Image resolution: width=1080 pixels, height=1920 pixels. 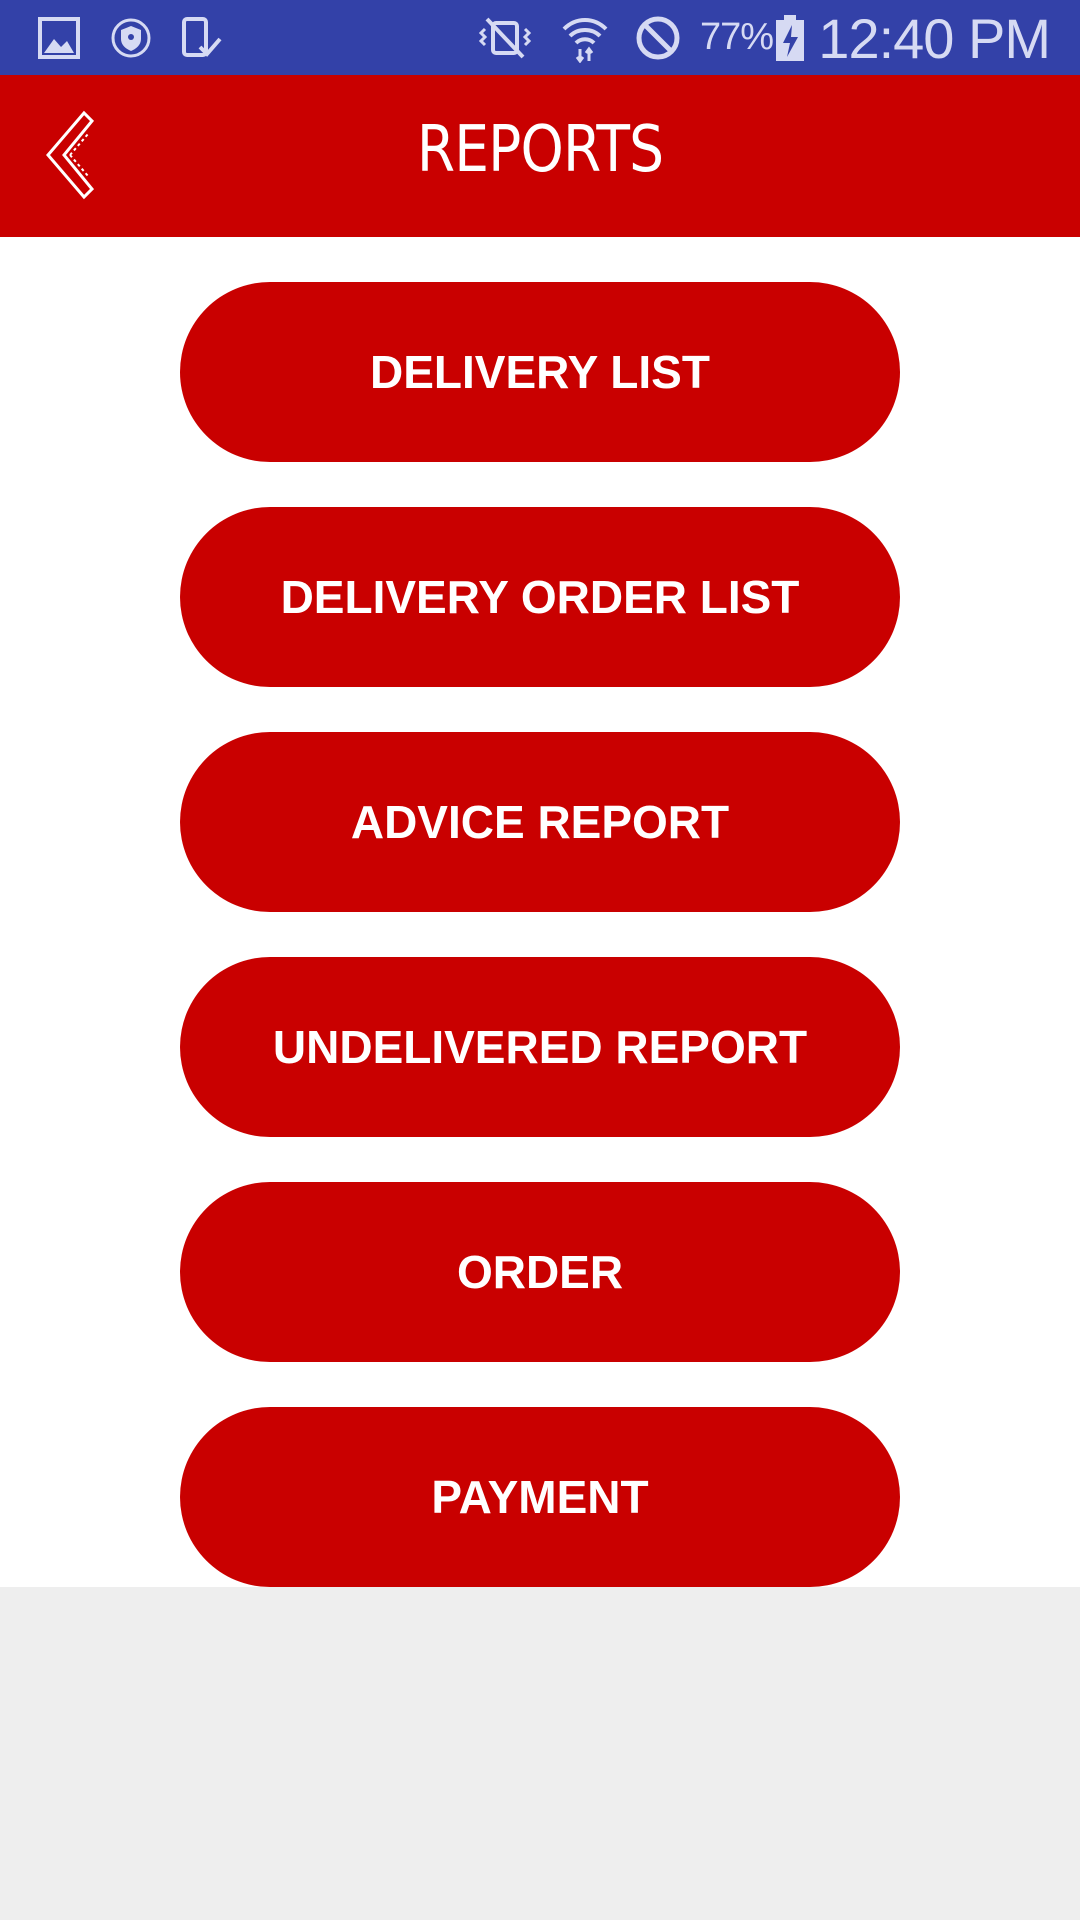 I want to click on clock: 12:40 PM, so click(x=934, y=38).